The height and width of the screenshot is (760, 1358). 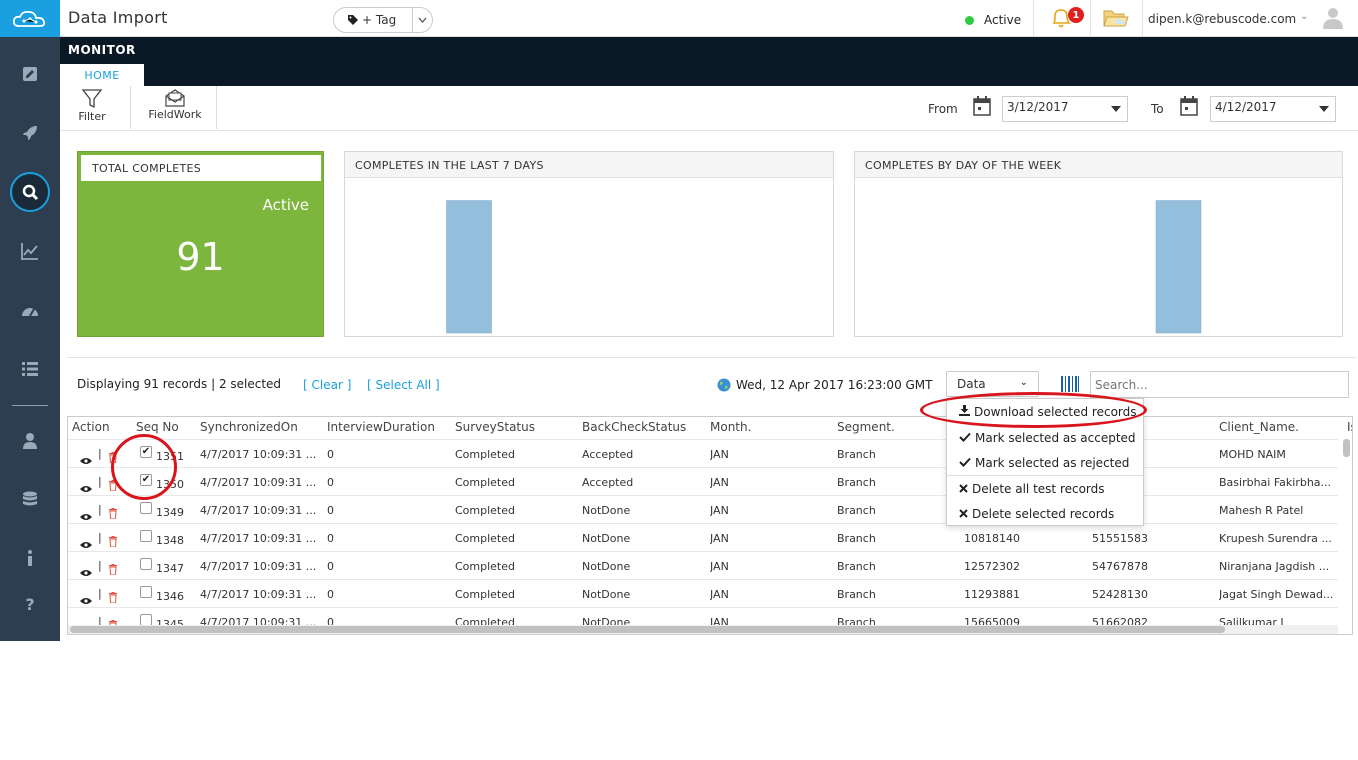 What do you see at coordinates (30, 441) in the screenshot?
I see `sidebar-item-users` at bounding box center [30, 441].